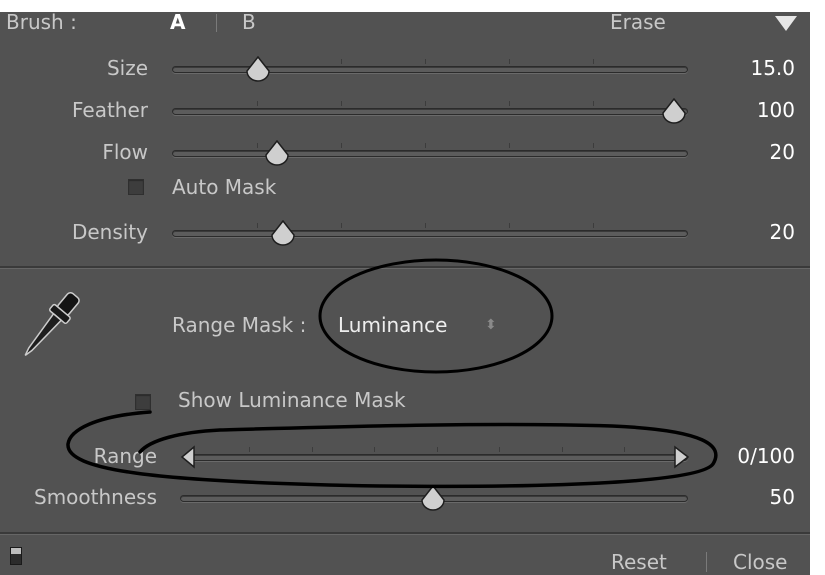 The height and width of the screenshot is (575, 825). I want to click on brush-erase: Erase, so click(638, 23).